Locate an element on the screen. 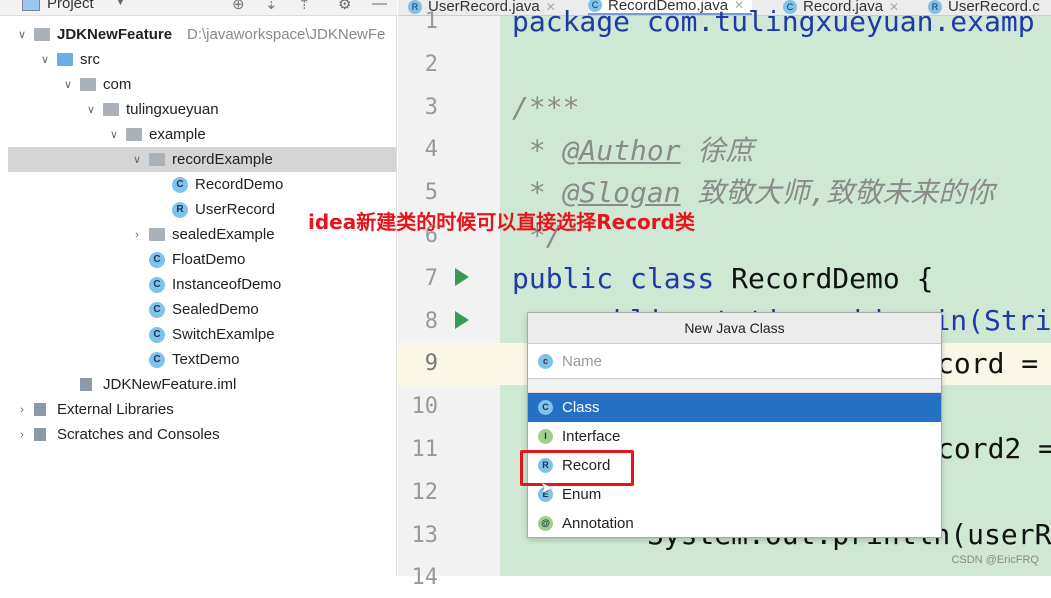  slogan-tag: @Slogan is located at coordinates (621, 192).